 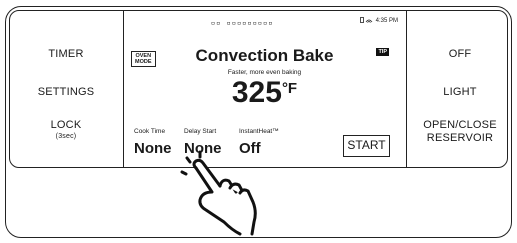 I want to click on open-close-reservoir-button: OPEN/CLOSE RESERVOIR, so click(x=460, y=132).